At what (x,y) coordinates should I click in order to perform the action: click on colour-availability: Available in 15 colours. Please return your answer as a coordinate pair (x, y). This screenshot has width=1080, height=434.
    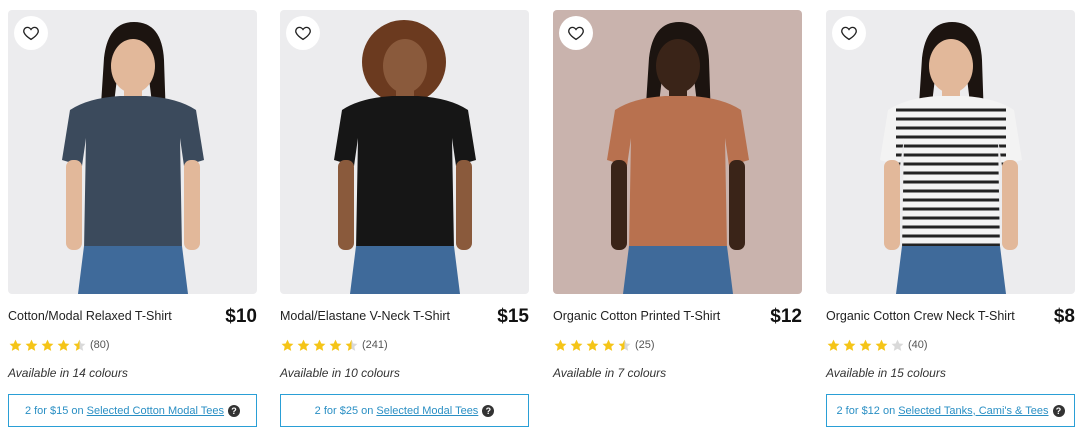
    Looking at the image, I should click on (886, 373).